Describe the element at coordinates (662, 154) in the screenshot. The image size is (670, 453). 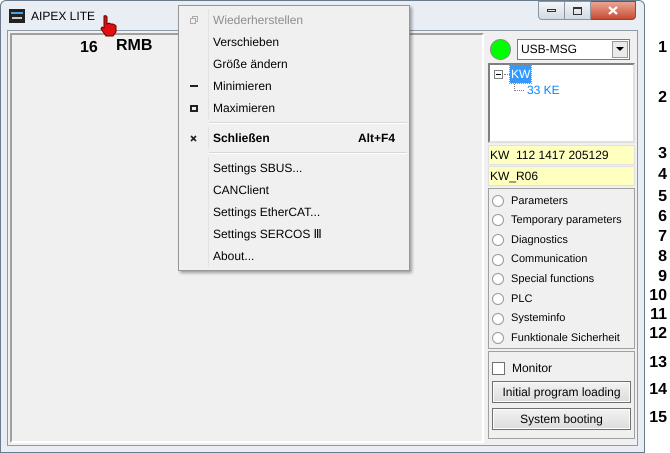
I see `callout-number: 3` at that location.